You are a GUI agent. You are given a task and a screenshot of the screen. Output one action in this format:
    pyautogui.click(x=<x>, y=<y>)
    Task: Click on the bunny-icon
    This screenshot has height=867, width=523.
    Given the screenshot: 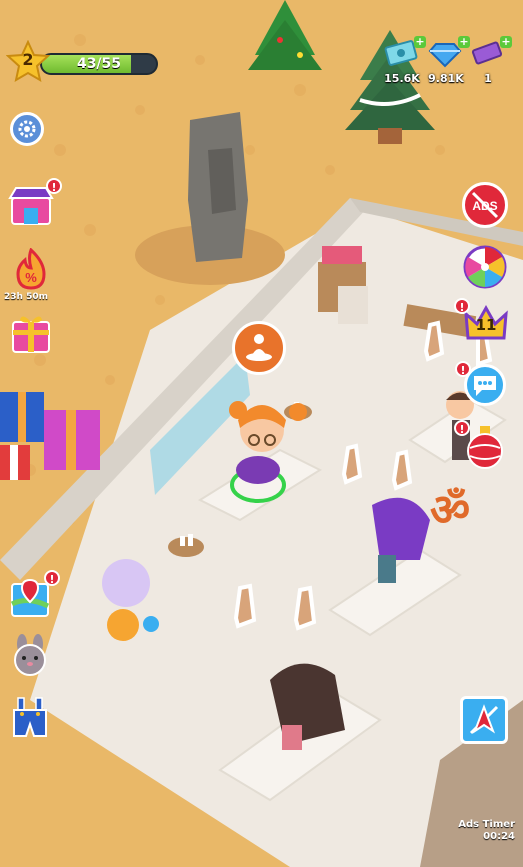 What is the action you would take?
    pyautogui.click(x=30, y=655)
    